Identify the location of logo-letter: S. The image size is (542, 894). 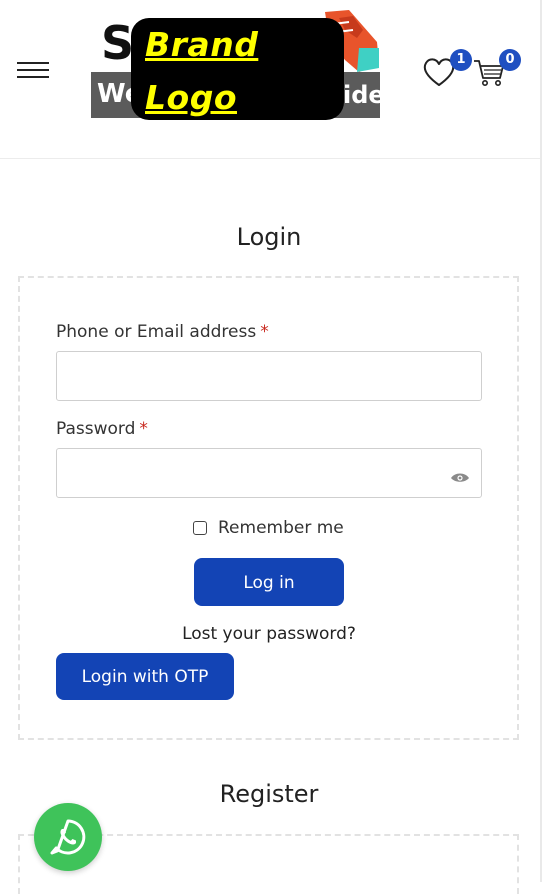
(118, 43).